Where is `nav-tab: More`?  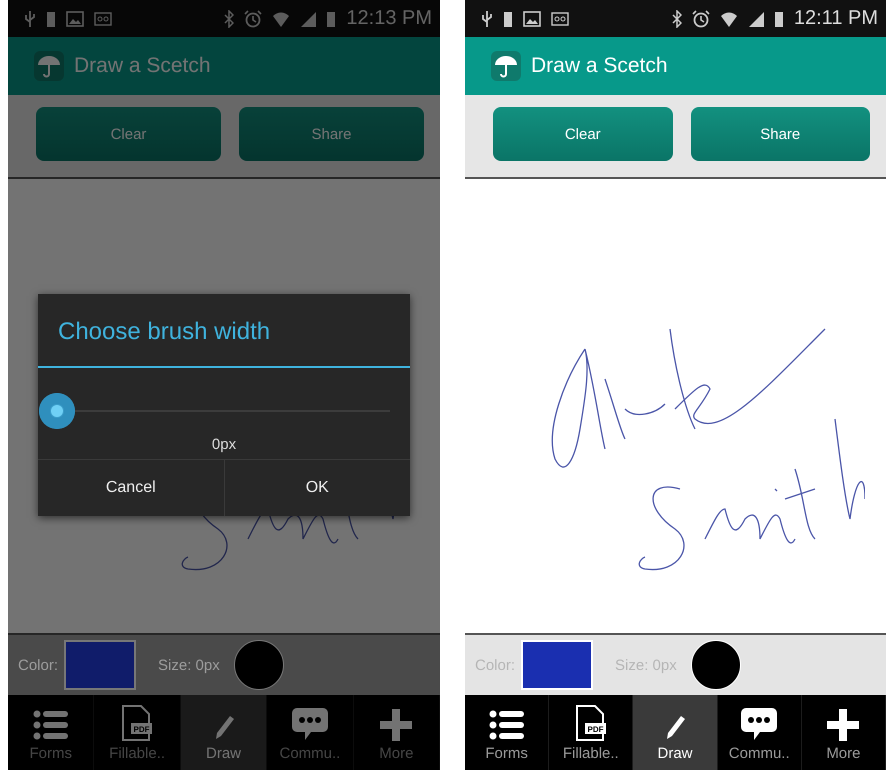
nav-tab: More is located at coordinates (844, 732).